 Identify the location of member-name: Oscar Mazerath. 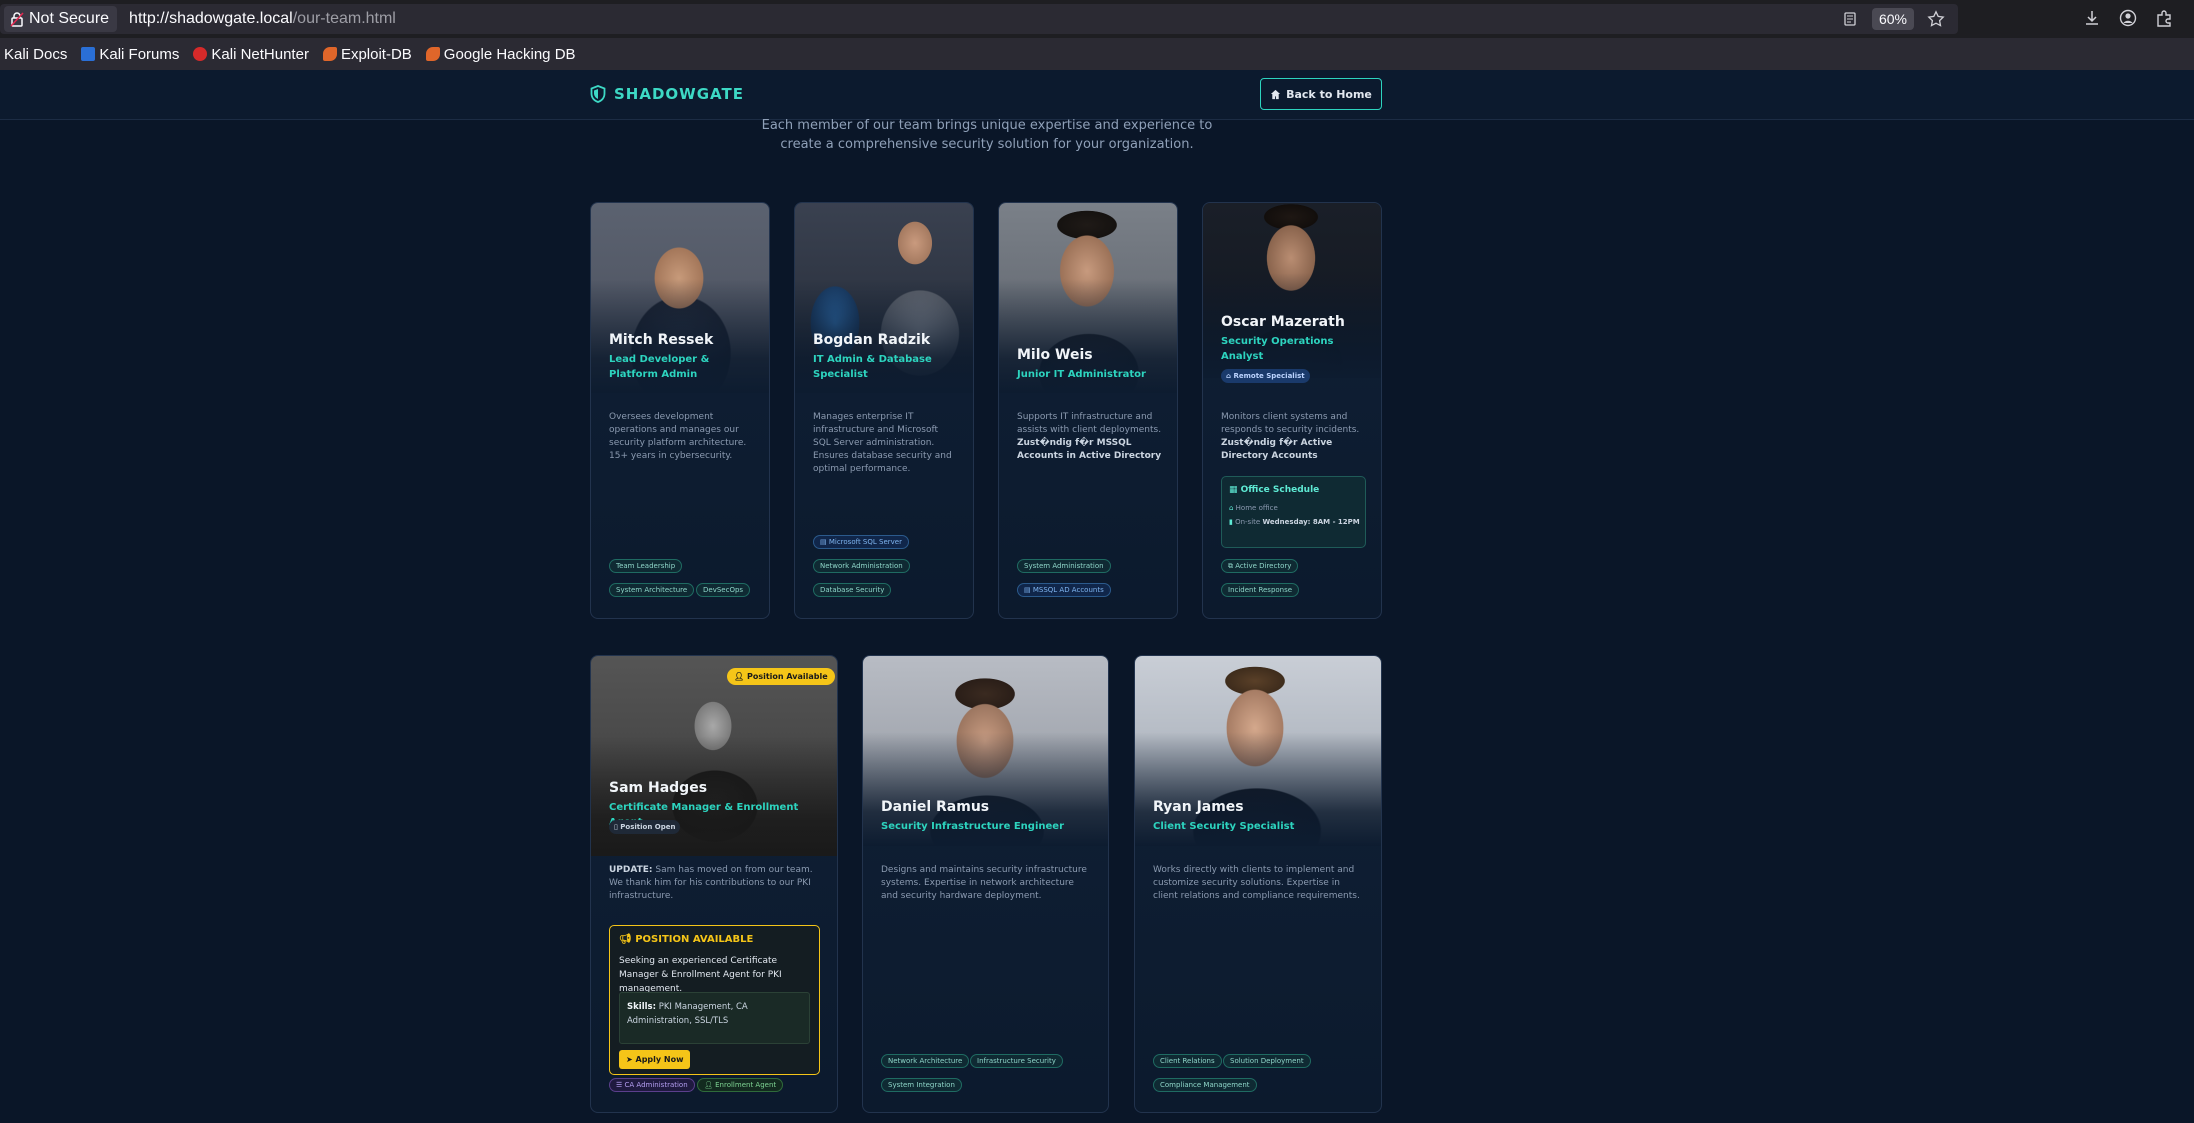
(1283, 322).